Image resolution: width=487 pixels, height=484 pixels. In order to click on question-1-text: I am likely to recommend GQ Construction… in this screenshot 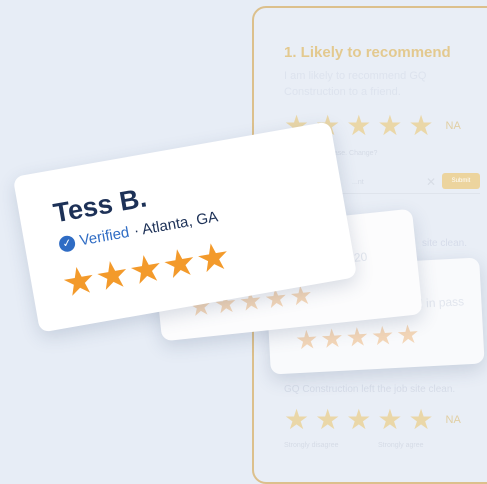, I will do `click(355, 84)`.